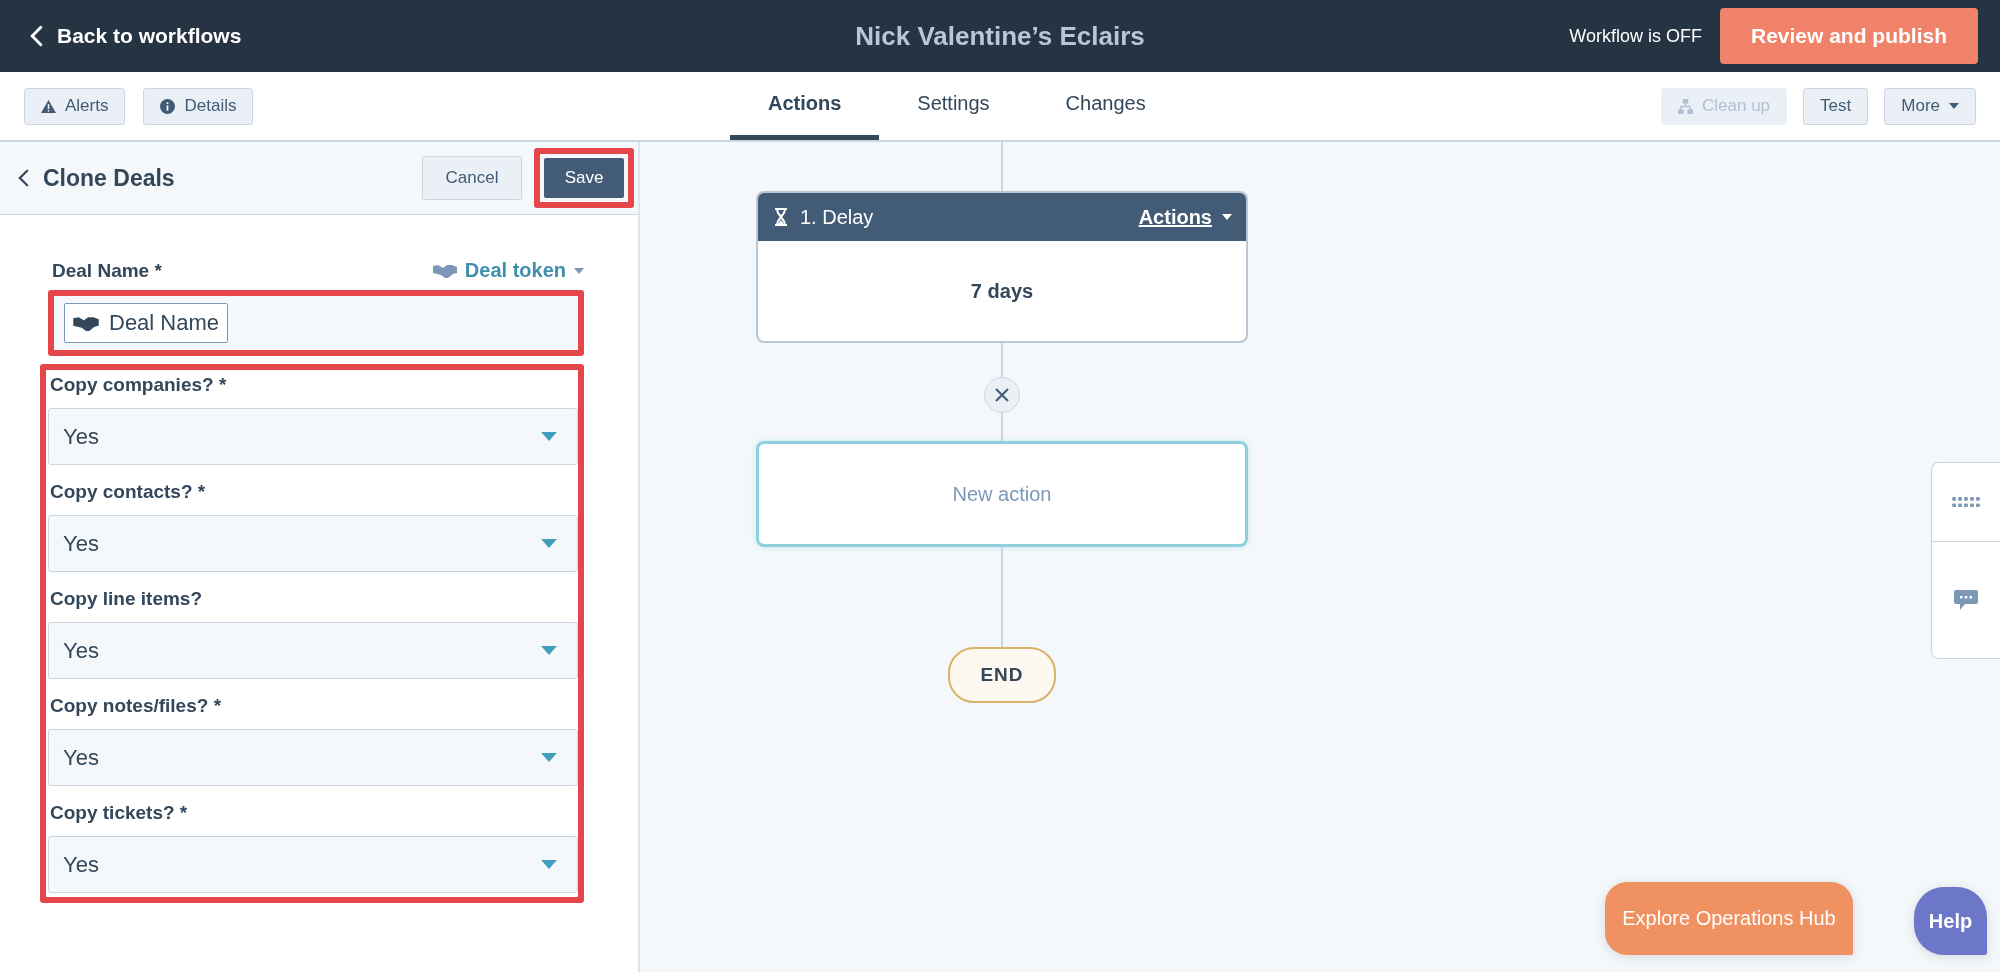  I want to click on chat-icon, so click(1966, 600).